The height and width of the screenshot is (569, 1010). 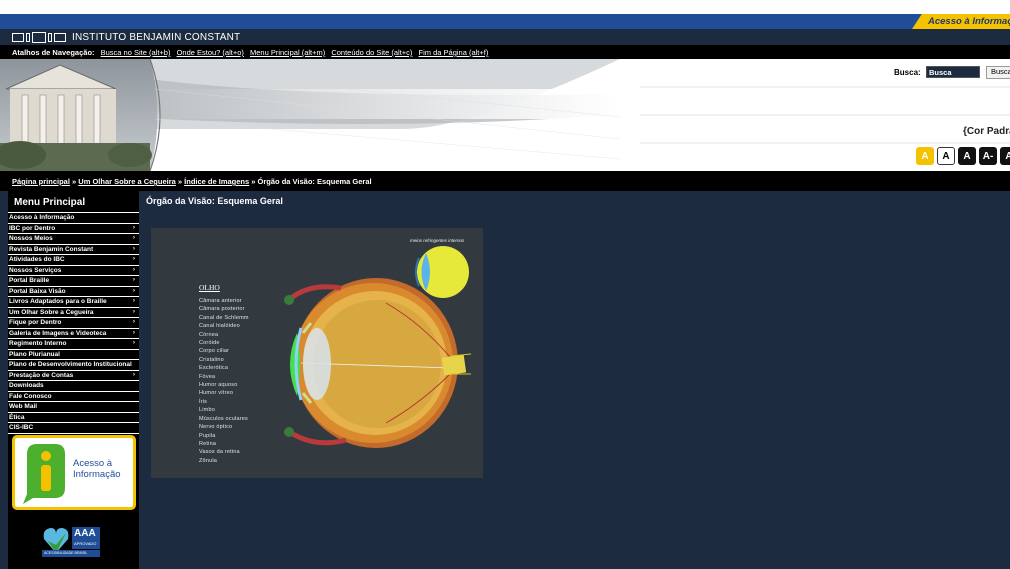 What do you see at coordinates (32, 228) in the screenshot?
I see `menu-item-label: IBC por Dentro` at bounding box center [32, 228].